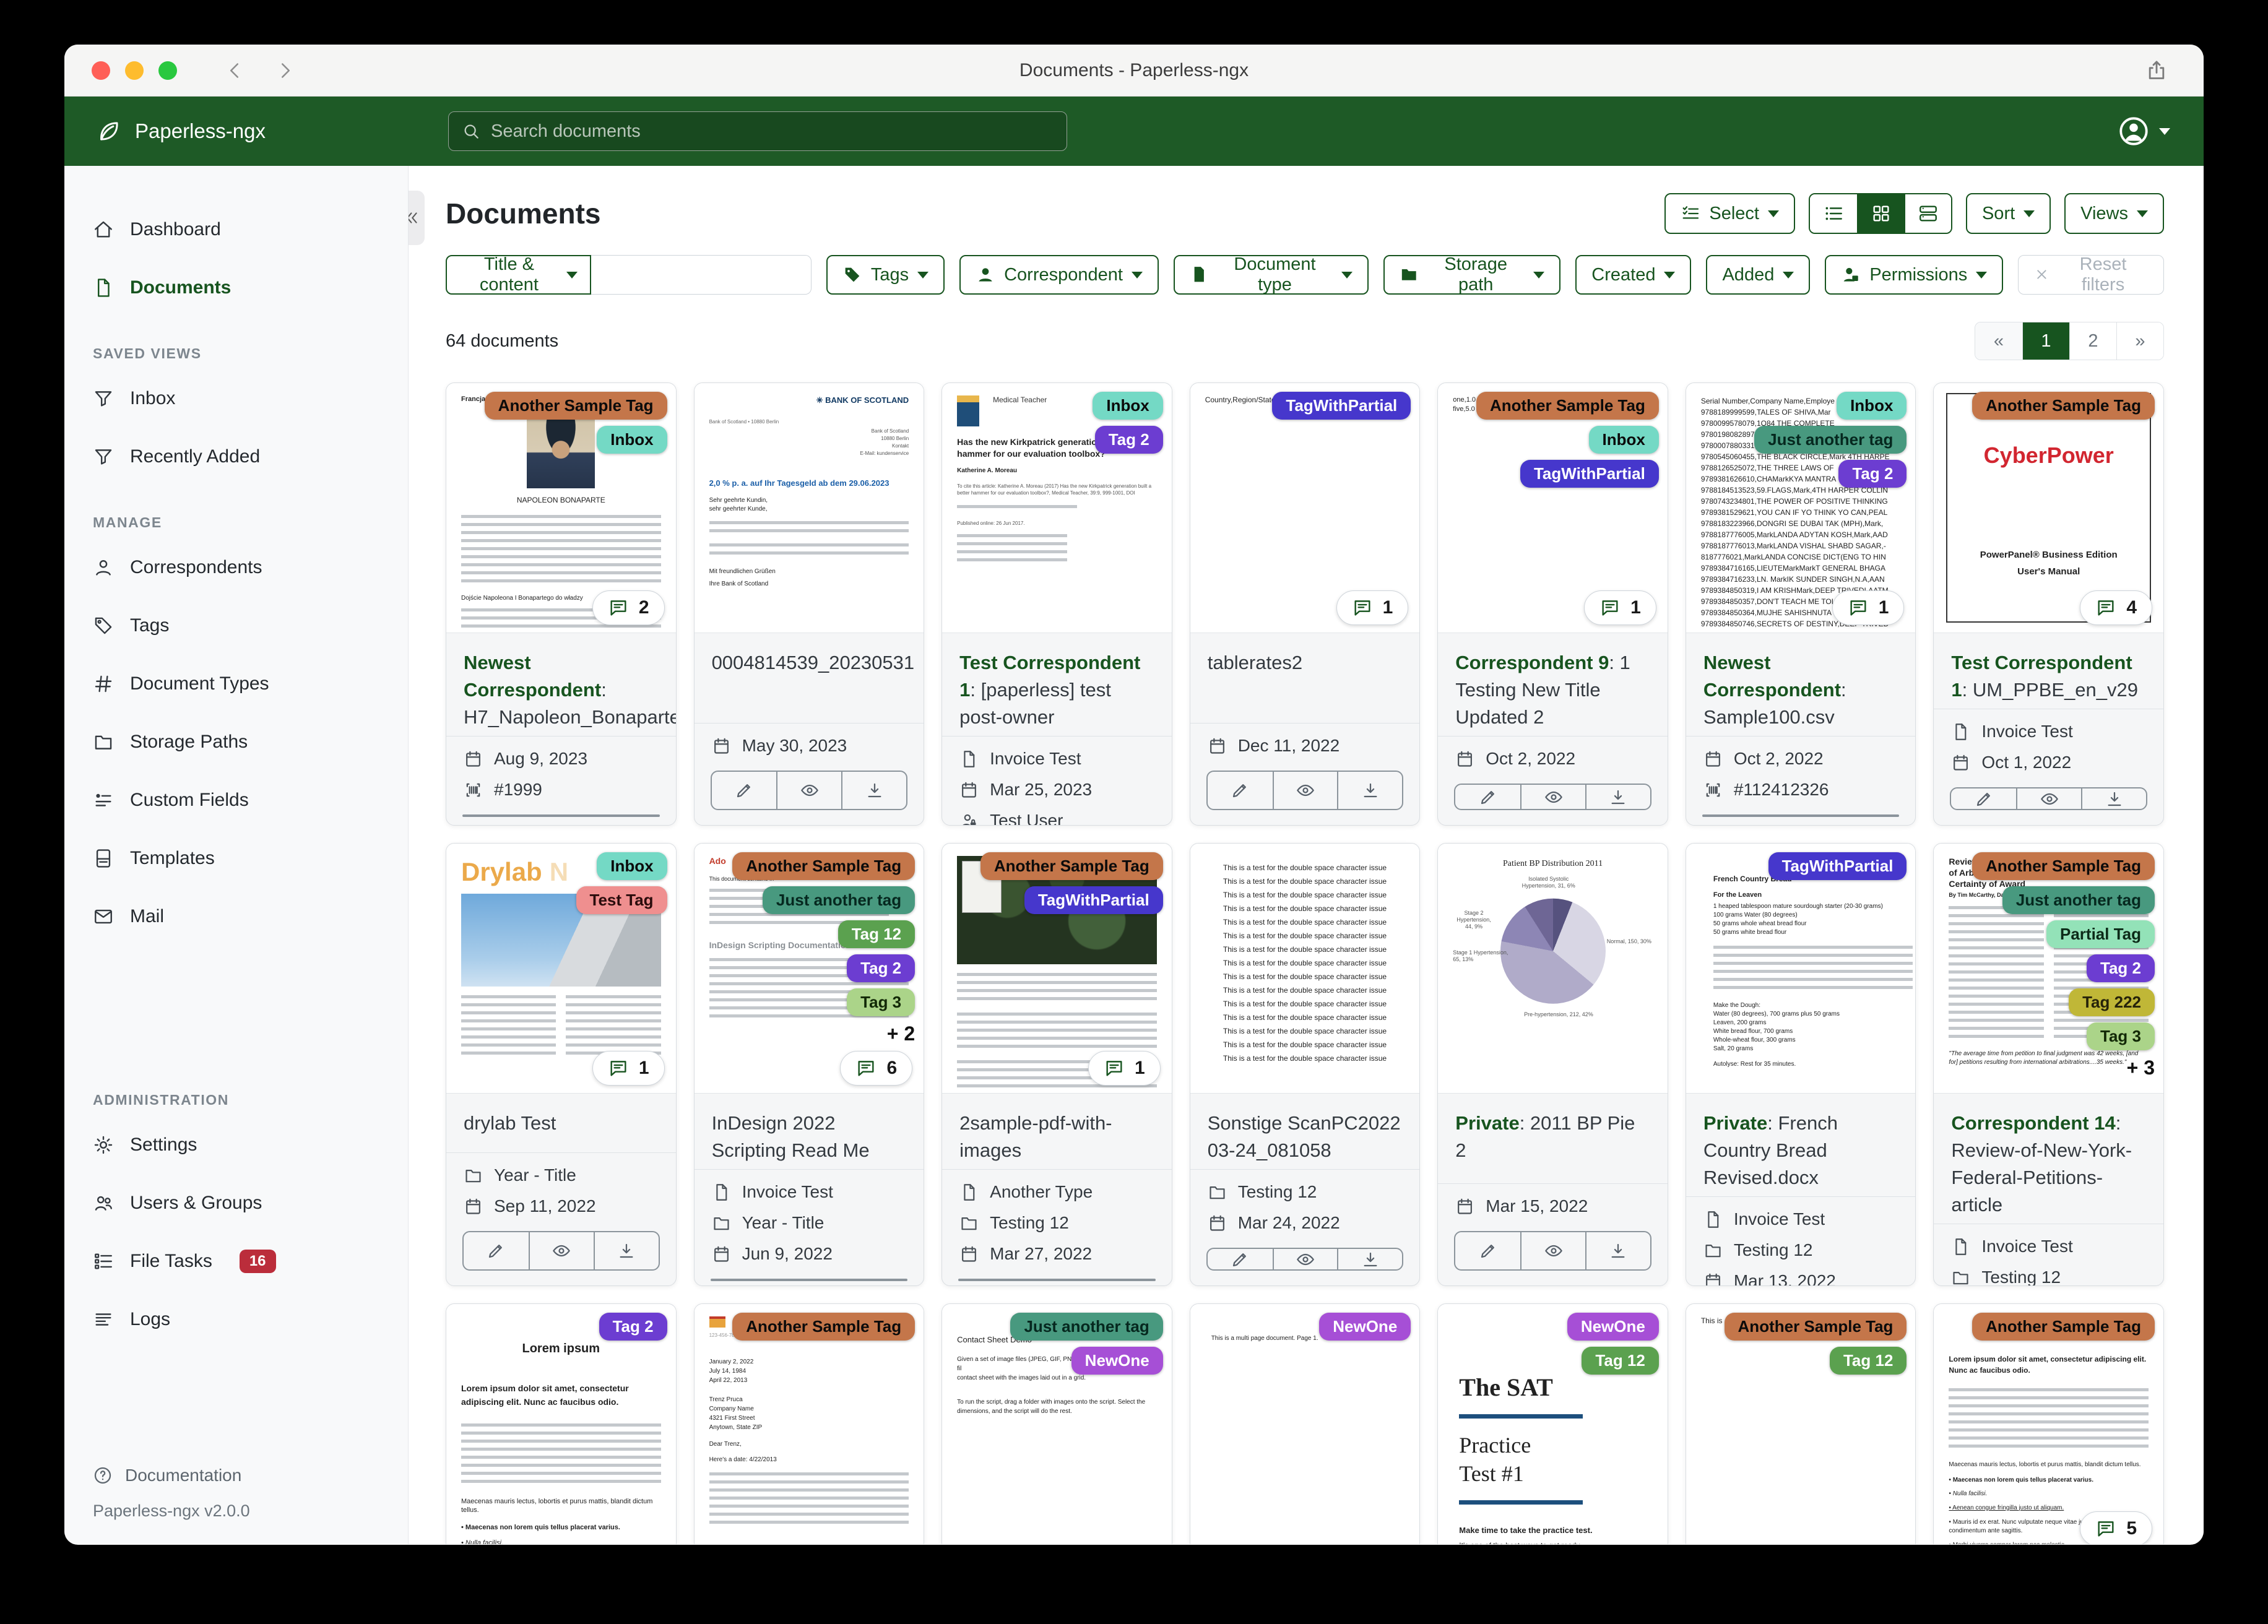 This screenshot has width=2268, height=1624. Describe the element at coordinates (236, 399) in the screenshot. I see `sidebar-item-inbox: Inbox` at that location.